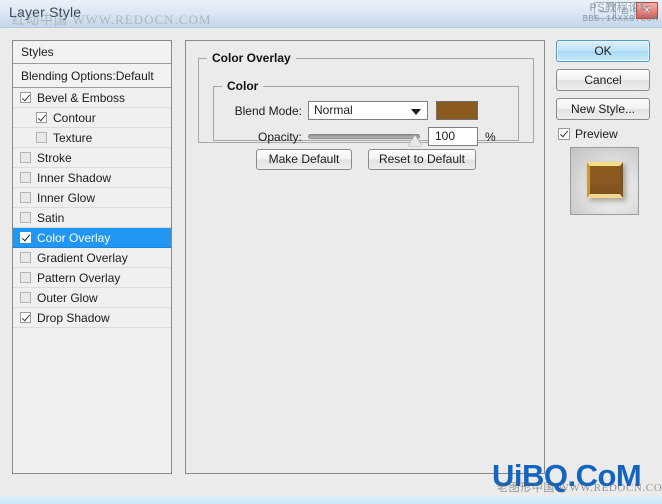 The height and width of the screenshot is (504, 662). What do you see at coordinates (82, 257) in the screenshot?
I see `style-label: Gradient Overlay` at bounding box center [82, 257].